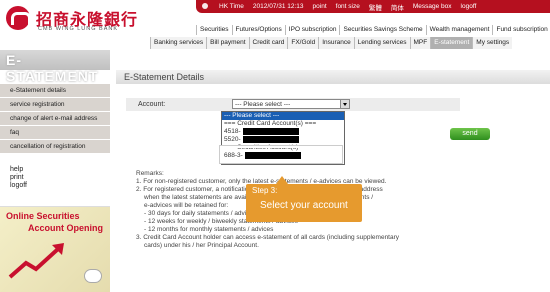 Image resolution: width=550 pixels, height=292 pixels. I want to click on hk-time-value: 2012/07/31 12:13, so click(278, 6).